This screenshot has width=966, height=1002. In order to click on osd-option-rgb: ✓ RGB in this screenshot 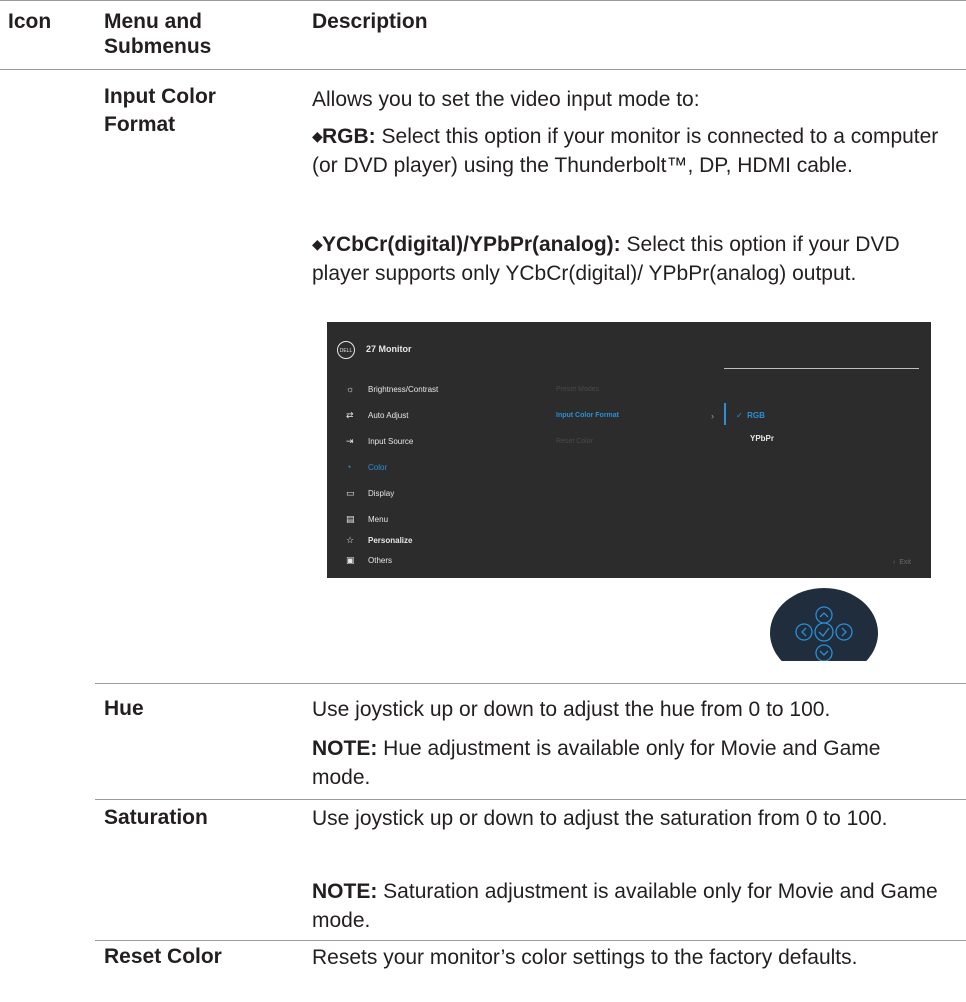, I will do `click(750, 415)`.